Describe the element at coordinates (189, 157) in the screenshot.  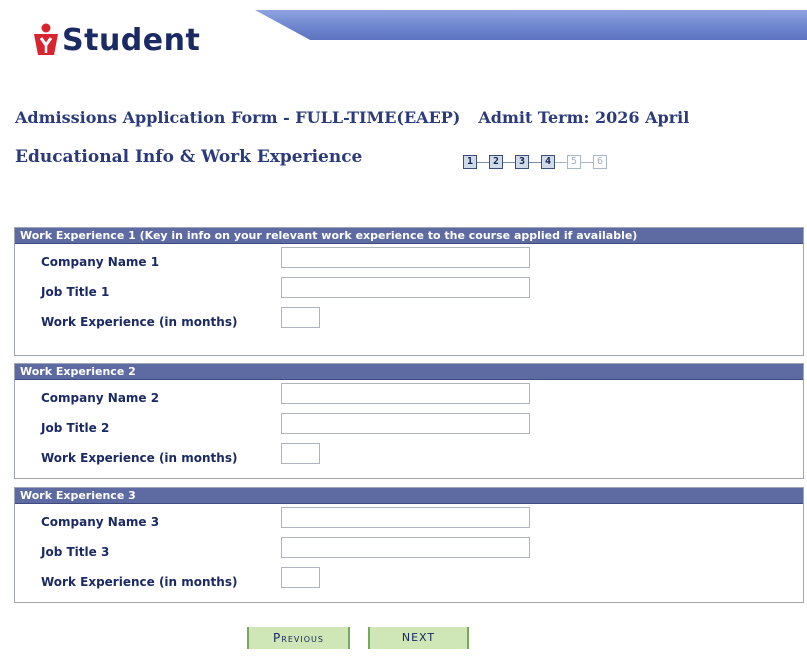
I see `section-title: Educational Info & Work Experience` at that location.